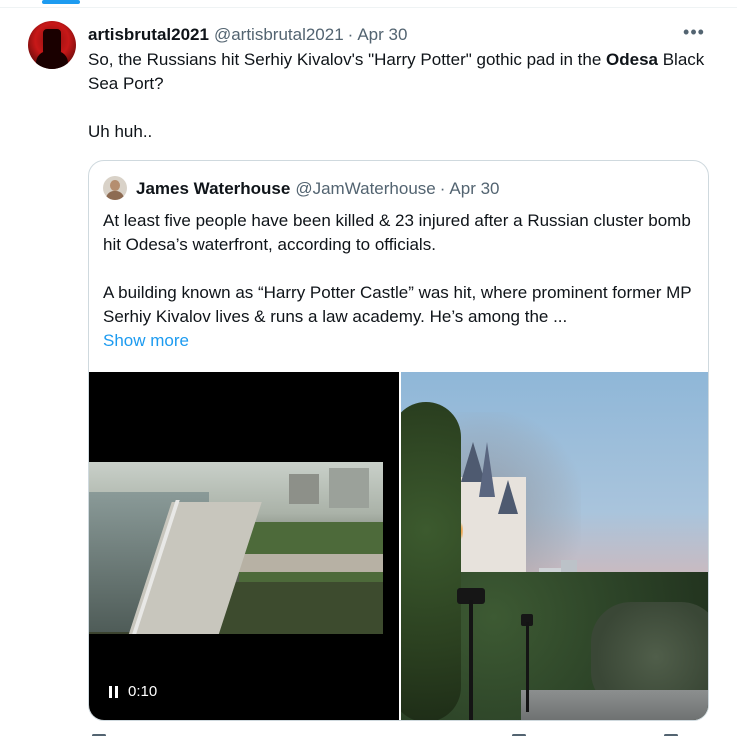  Describe the element at coordinates (694, 34) in the screenshot. I see `more-options-icon: •••` at that location.